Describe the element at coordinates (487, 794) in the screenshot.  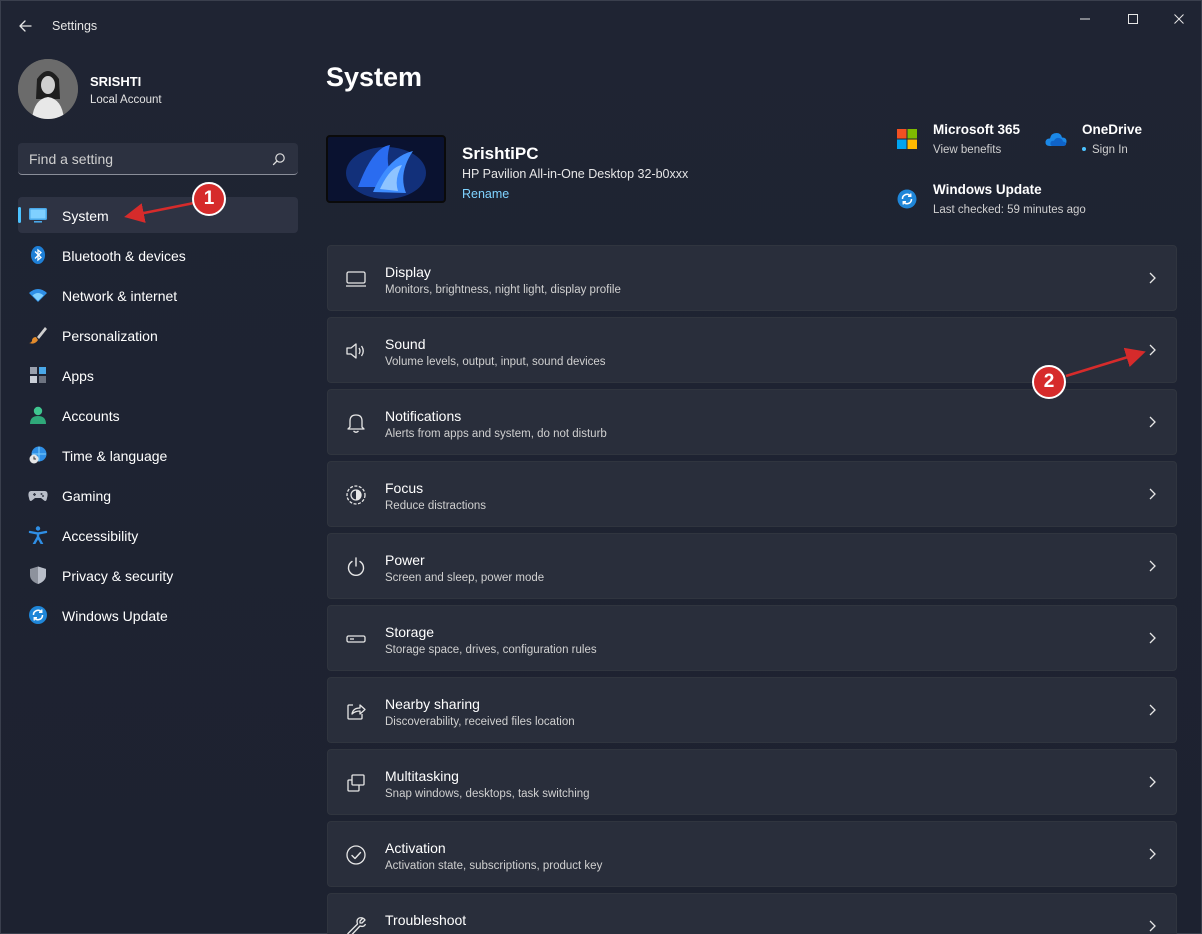
I see `card-sub: Snap windows, desktops, task switching` at that location.